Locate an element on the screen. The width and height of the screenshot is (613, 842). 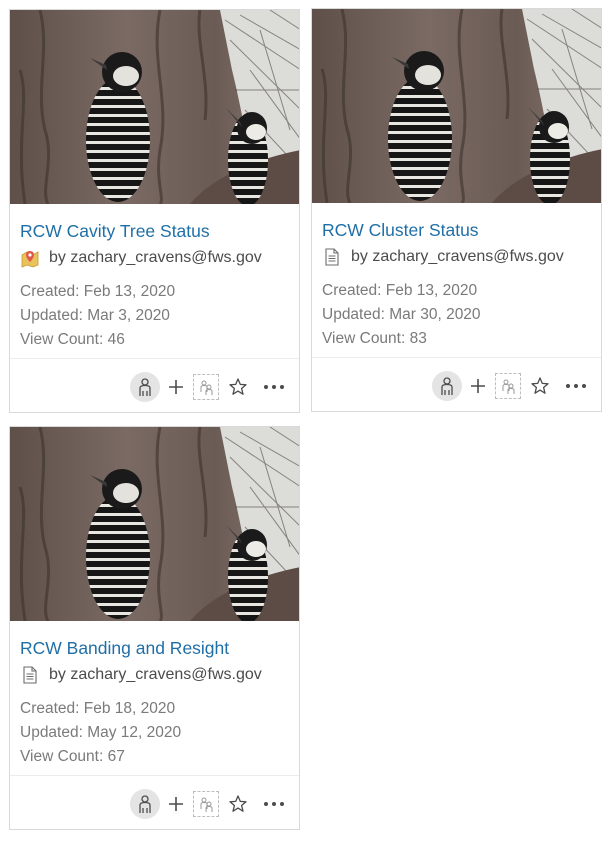
view-count: View Count: 83 is located at coordinates (374, 338).